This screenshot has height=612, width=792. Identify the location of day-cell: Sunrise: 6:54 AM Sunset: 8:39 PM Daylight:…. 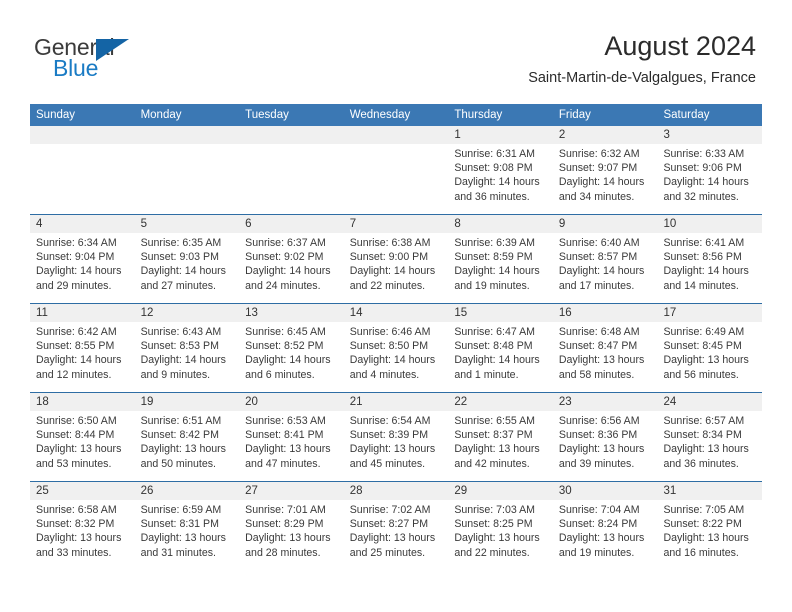
(396, 446).